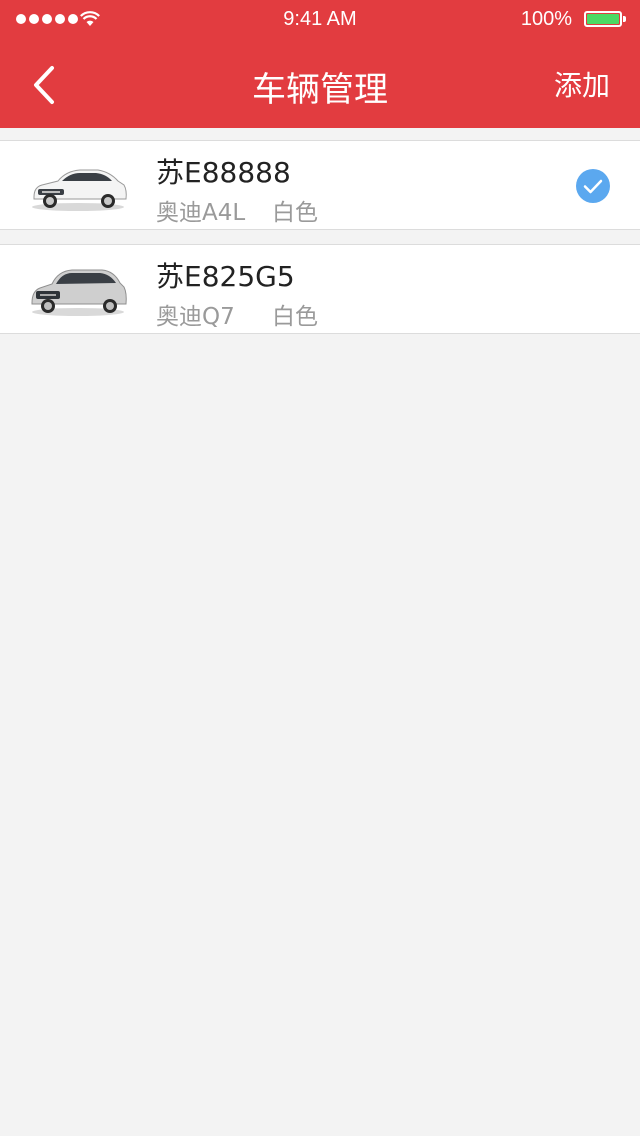 The width and height of the screenshot is (640, 1136). I want to click on status-bar: 9:41 AM 100%, so click(320, 20).